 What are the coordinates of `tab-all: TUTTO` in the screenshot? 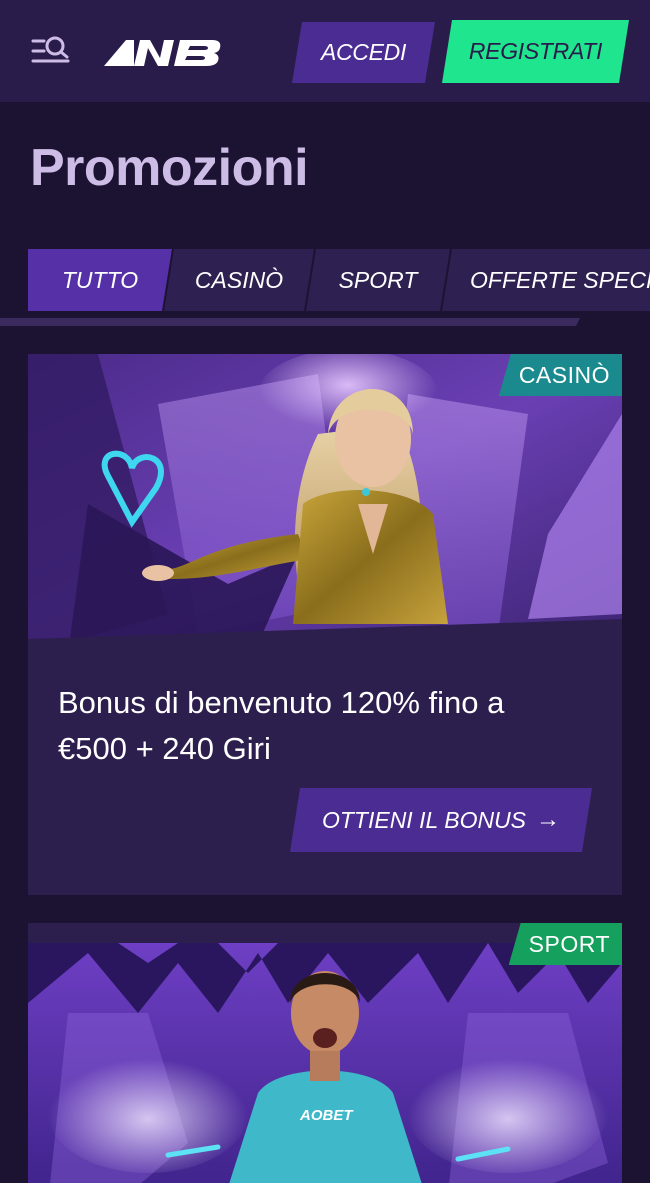 It's located at (100, 280).